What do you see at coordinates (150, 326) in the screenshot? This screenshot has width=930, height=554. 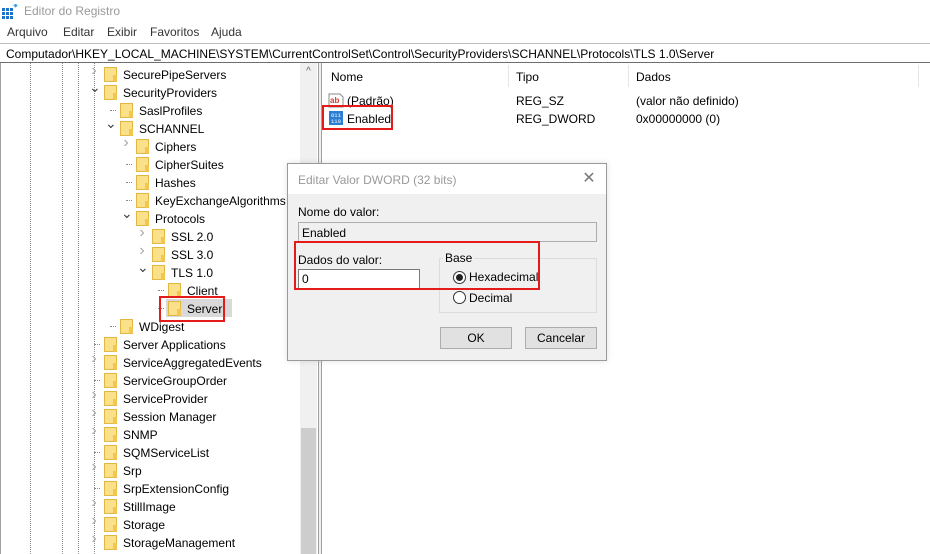 I see `tree-item: WDigest` at bounding box center [150, 326].